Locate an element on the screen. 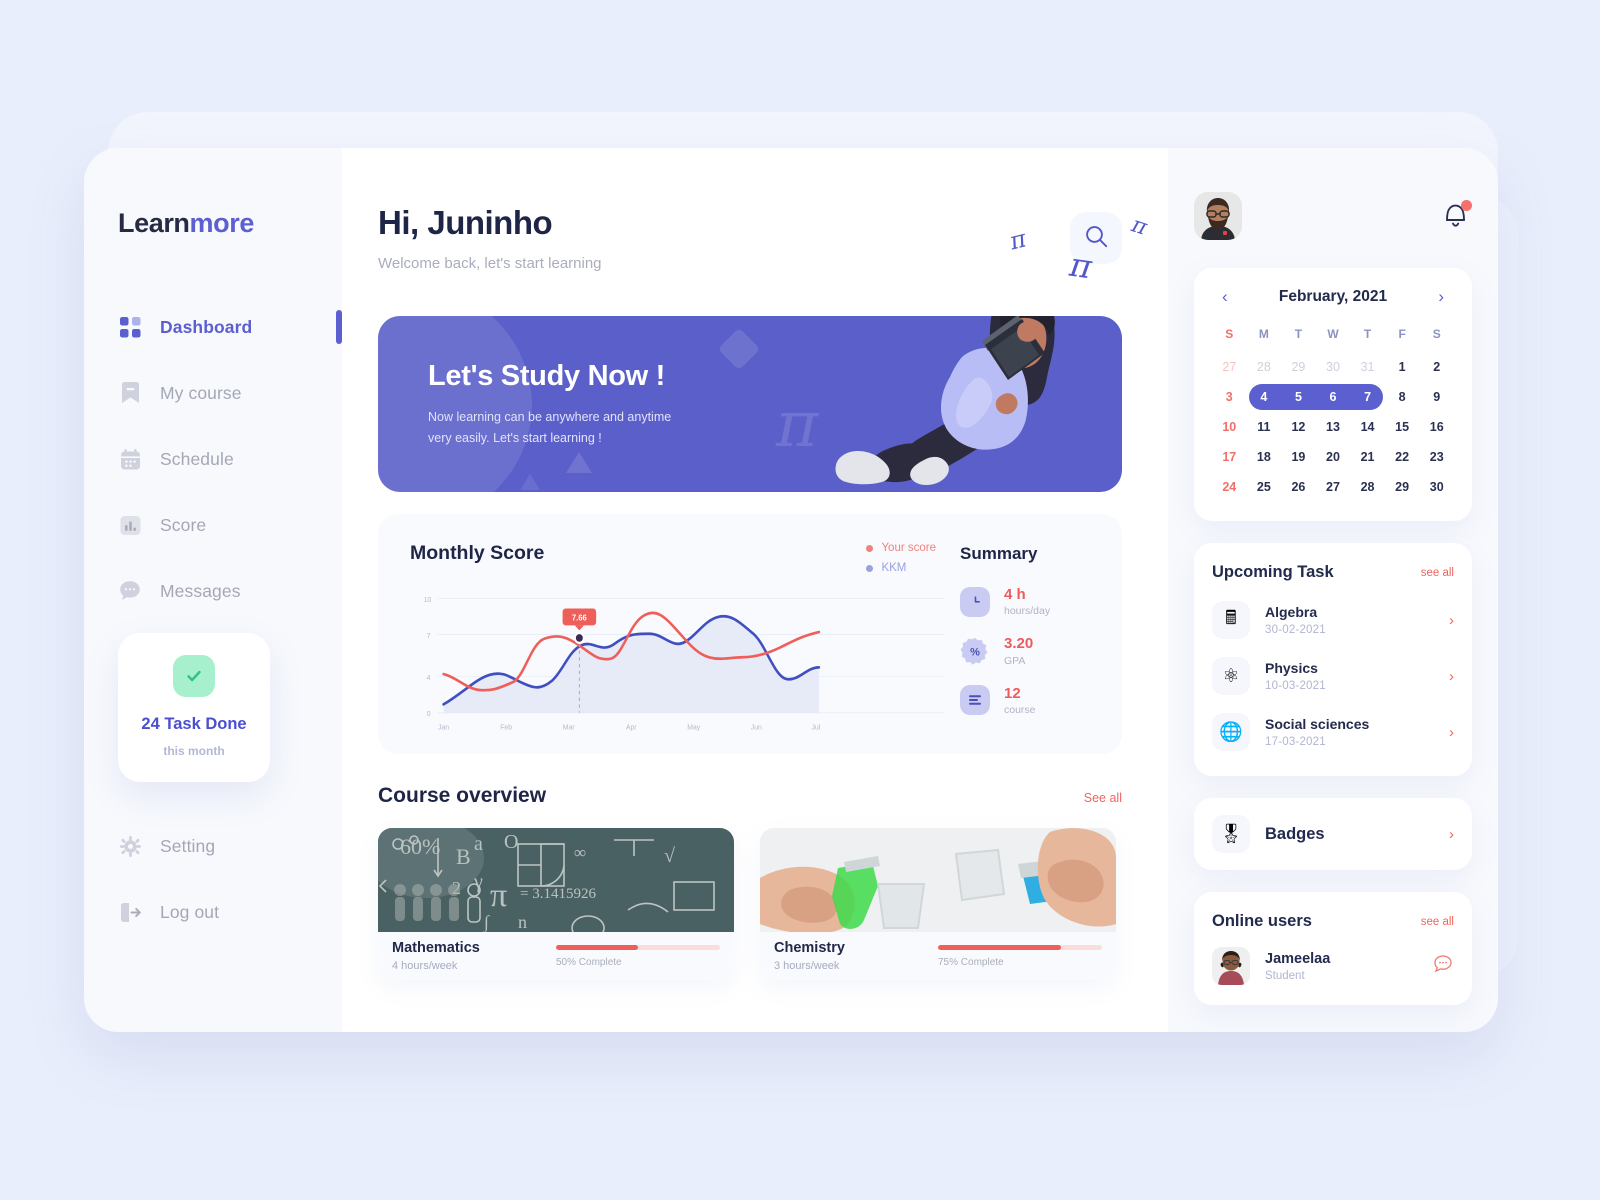  calendar-day: 13 is located at coordinates (1333, 427).